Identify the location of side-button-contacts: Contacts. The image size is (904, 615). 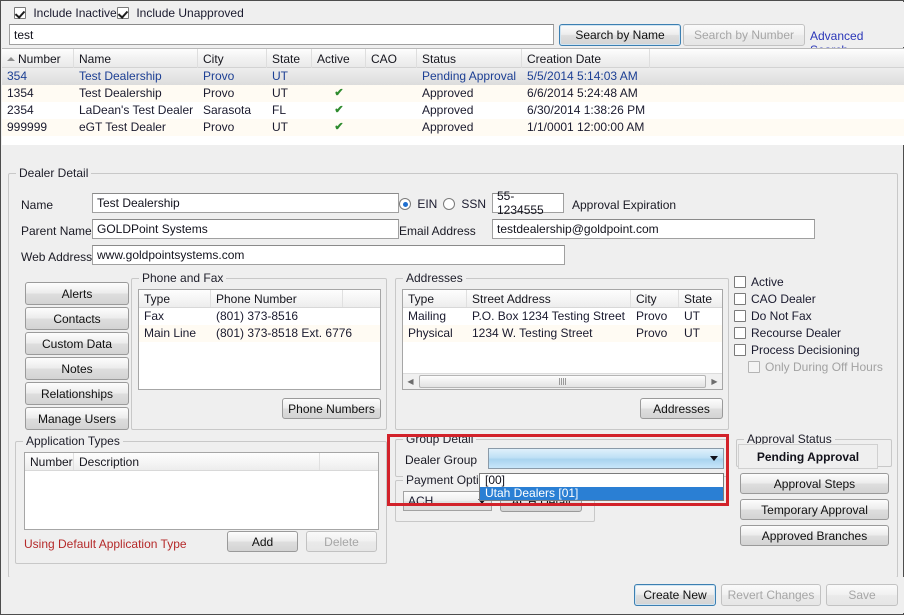
(77, 318).